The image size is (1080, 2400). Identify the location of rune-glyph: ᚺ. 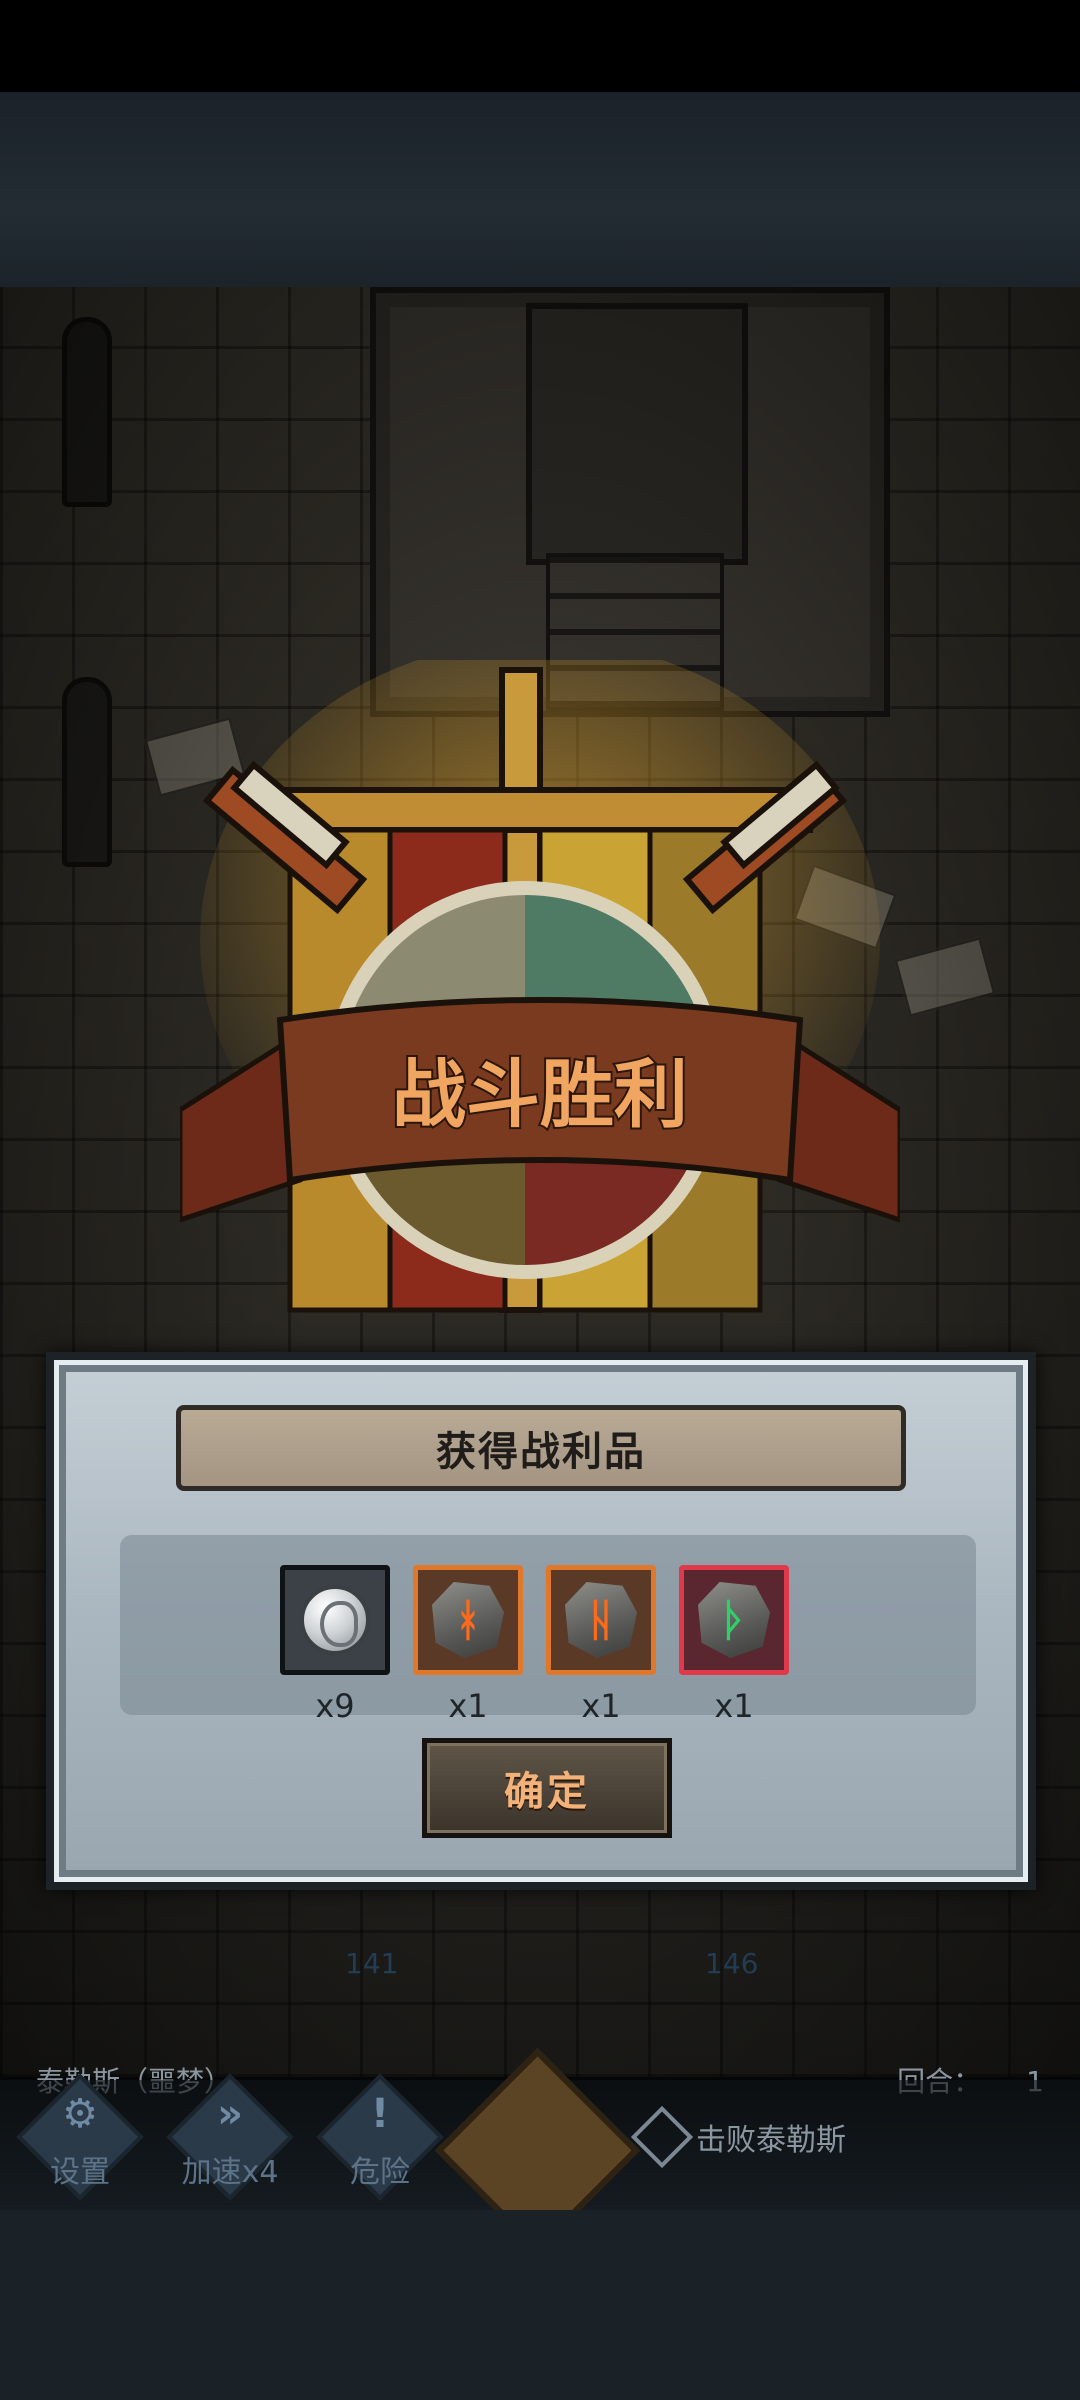
(601, 1620).